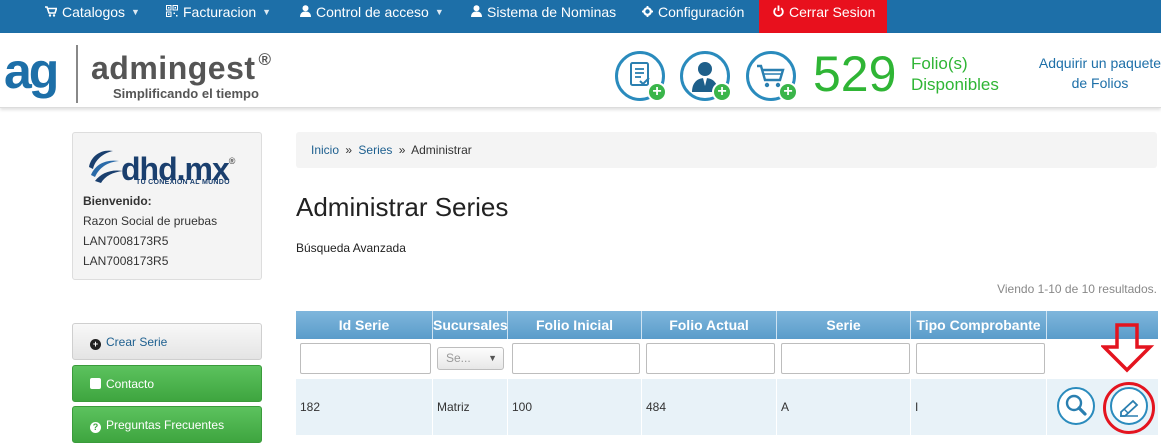  I want to click on buy-package-link: Adquirir un paquete de Folios, so click(1098, 73).